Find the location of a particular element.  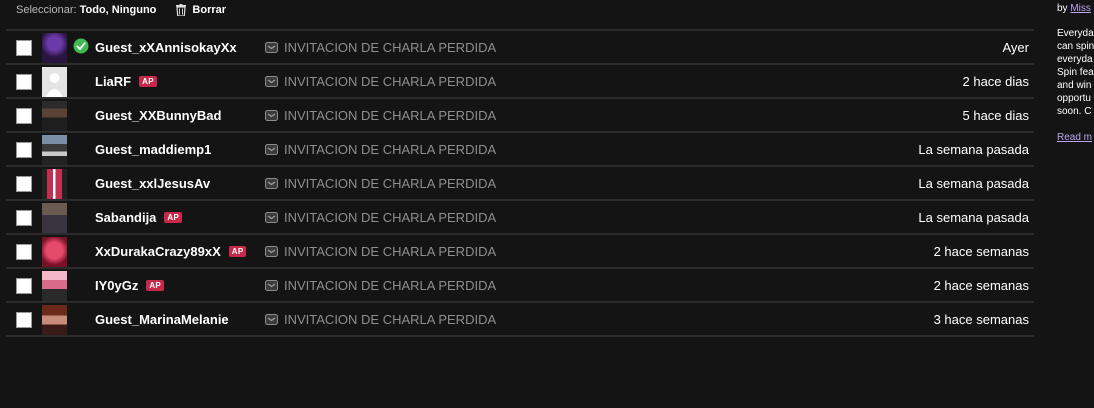

sender-name-text: Guest_MarinaMelanie is located at coordinates (162, 319).